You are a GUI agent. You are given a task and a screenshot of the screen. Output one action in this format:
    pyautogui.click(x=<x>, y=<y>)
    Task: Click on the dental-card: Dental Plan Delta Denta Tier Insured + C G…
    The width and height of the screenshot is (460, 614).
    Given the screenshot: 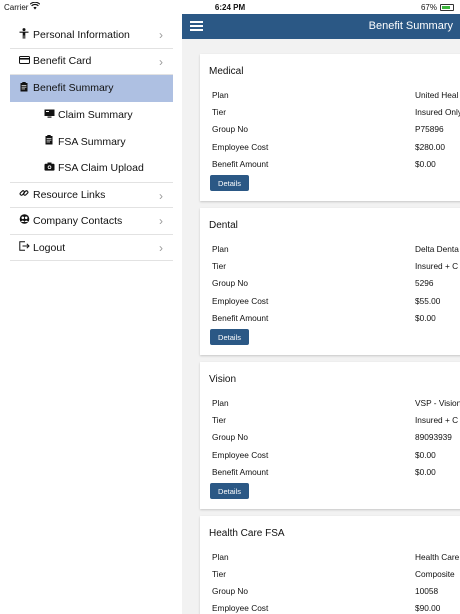 What is the action you would take?
    pyautogui.click(x=330, y=281)
    